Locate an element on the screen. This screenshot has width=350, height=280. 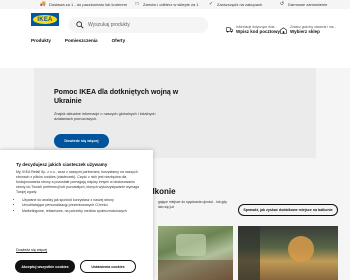
logo-text: IKEA is located at coordinates (45, 19).